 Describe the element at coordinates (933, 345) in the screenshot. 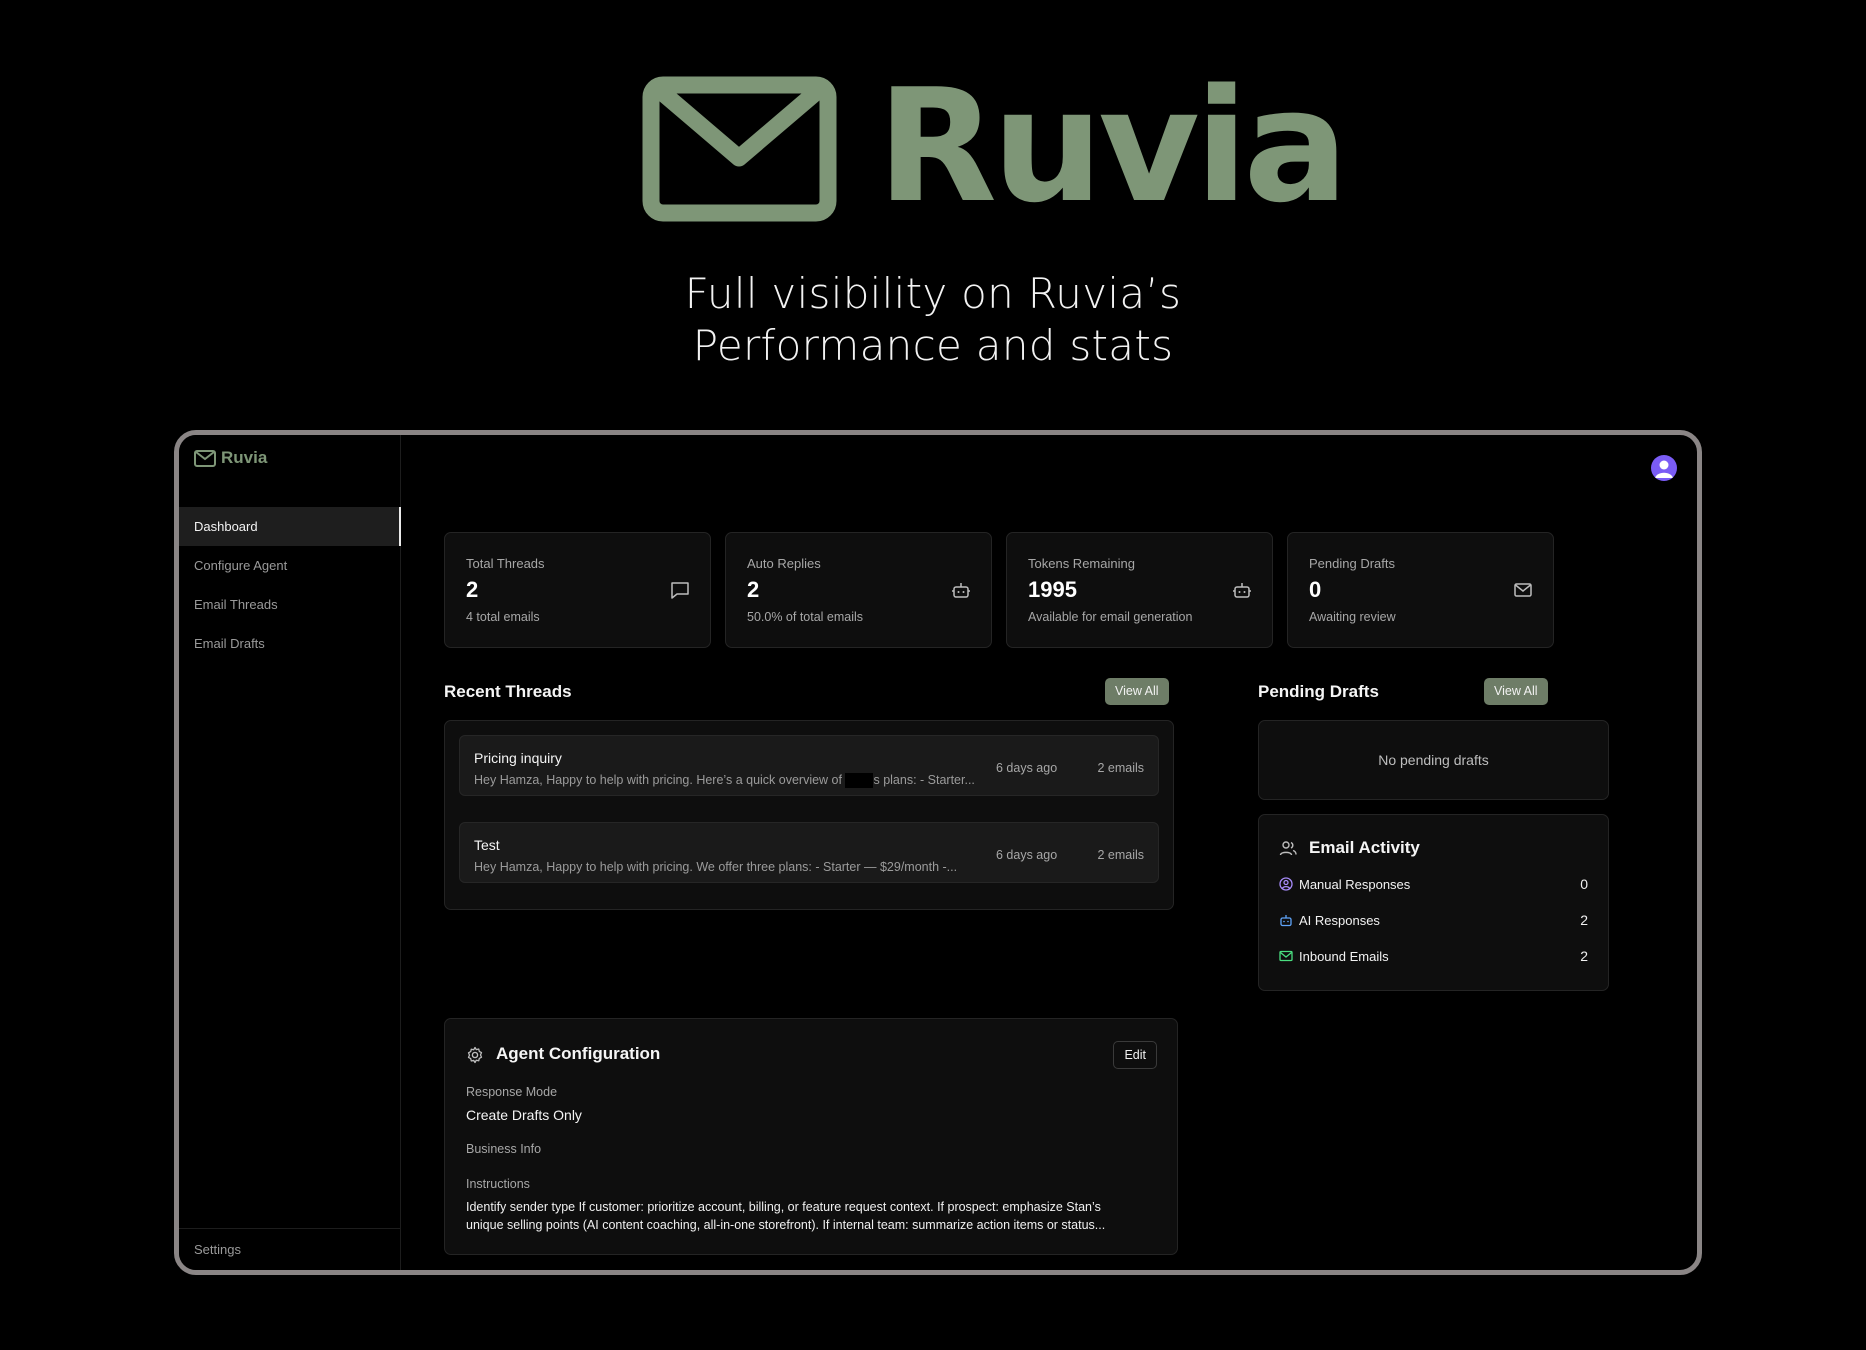

I see `tagline-line-2: Performance and stats` at that location.